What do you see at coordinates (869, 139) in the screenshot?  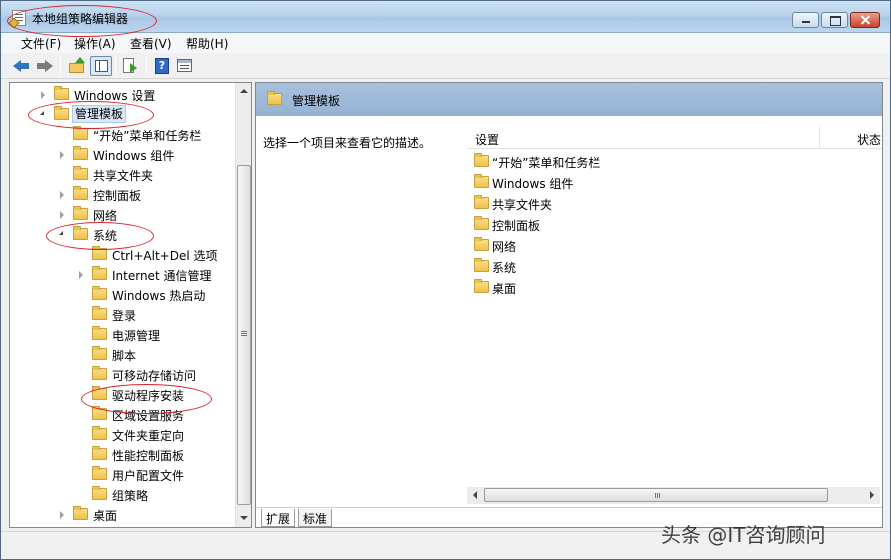 I see `column-header-status: 状态` at bounding box center [869, 139].